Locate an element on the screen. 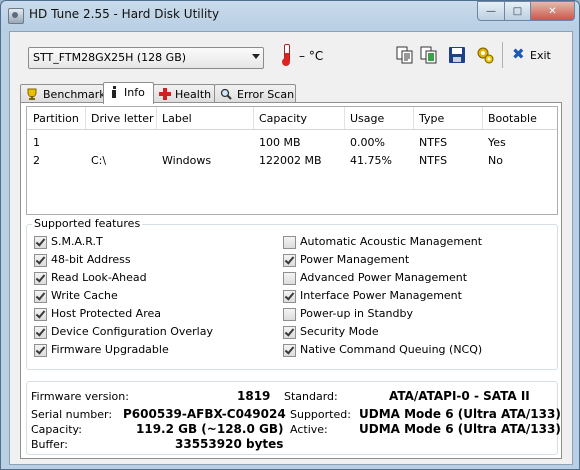 This screenshot has width=580, height=470. column-header-drive-letter: Drive letter is located at coordinates (121, 118).